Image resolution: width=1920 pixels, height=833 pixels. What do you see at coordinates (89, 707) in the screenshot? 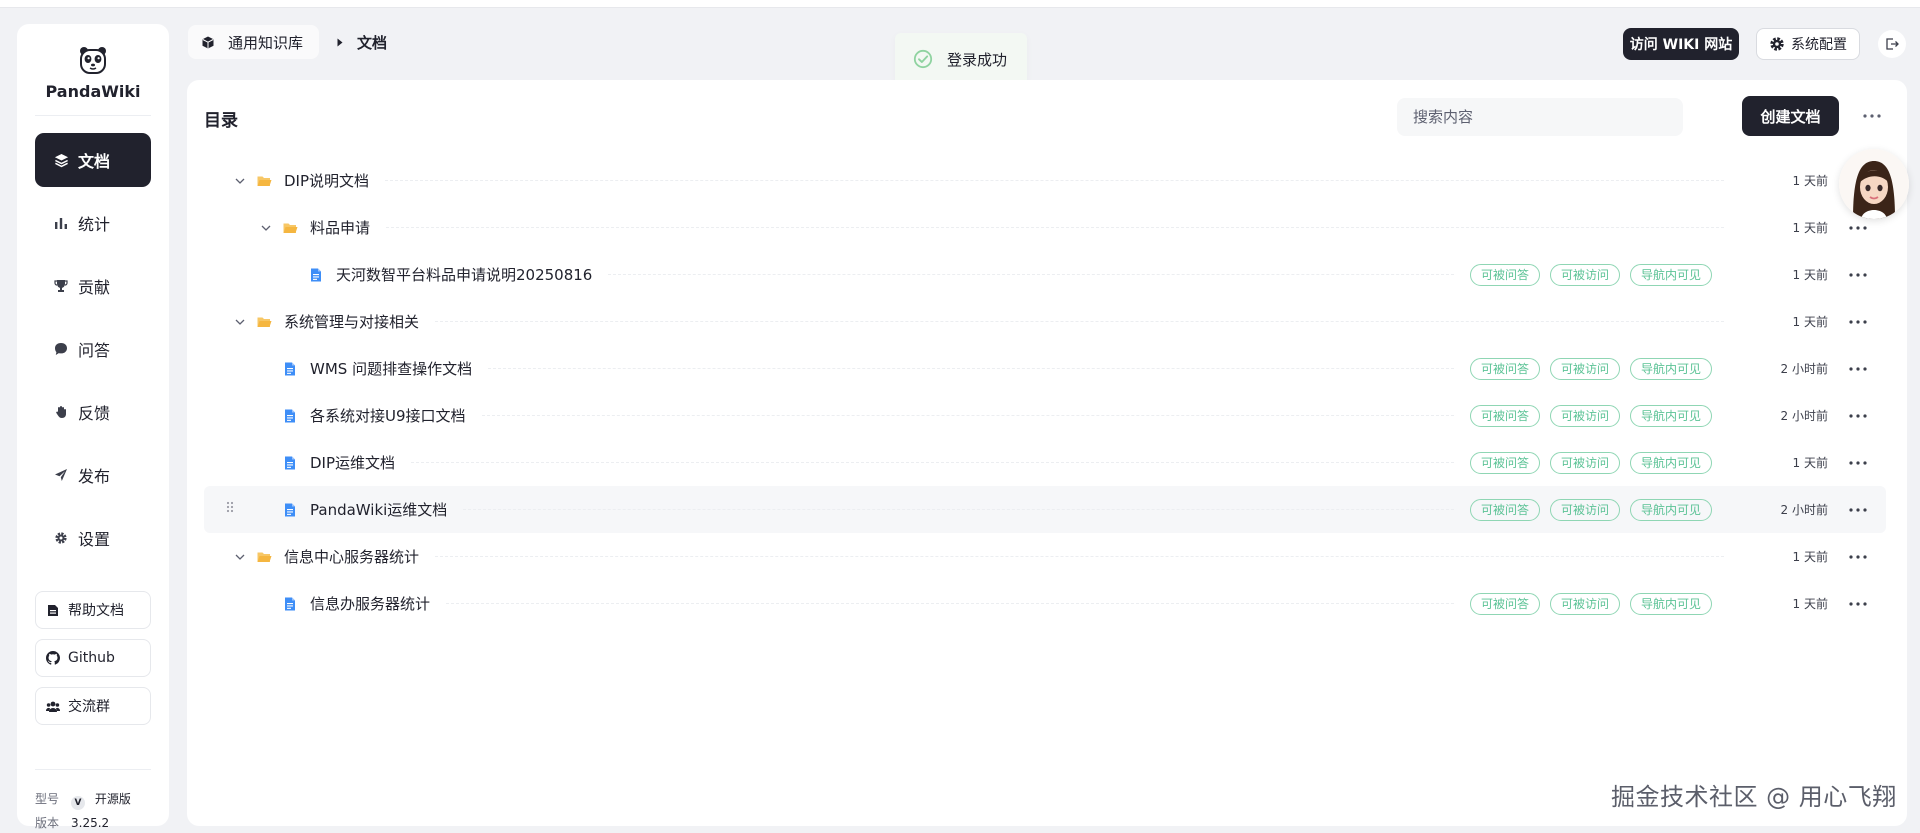
I see `community-group-label: 交流群` at bounding box center [89, 707].